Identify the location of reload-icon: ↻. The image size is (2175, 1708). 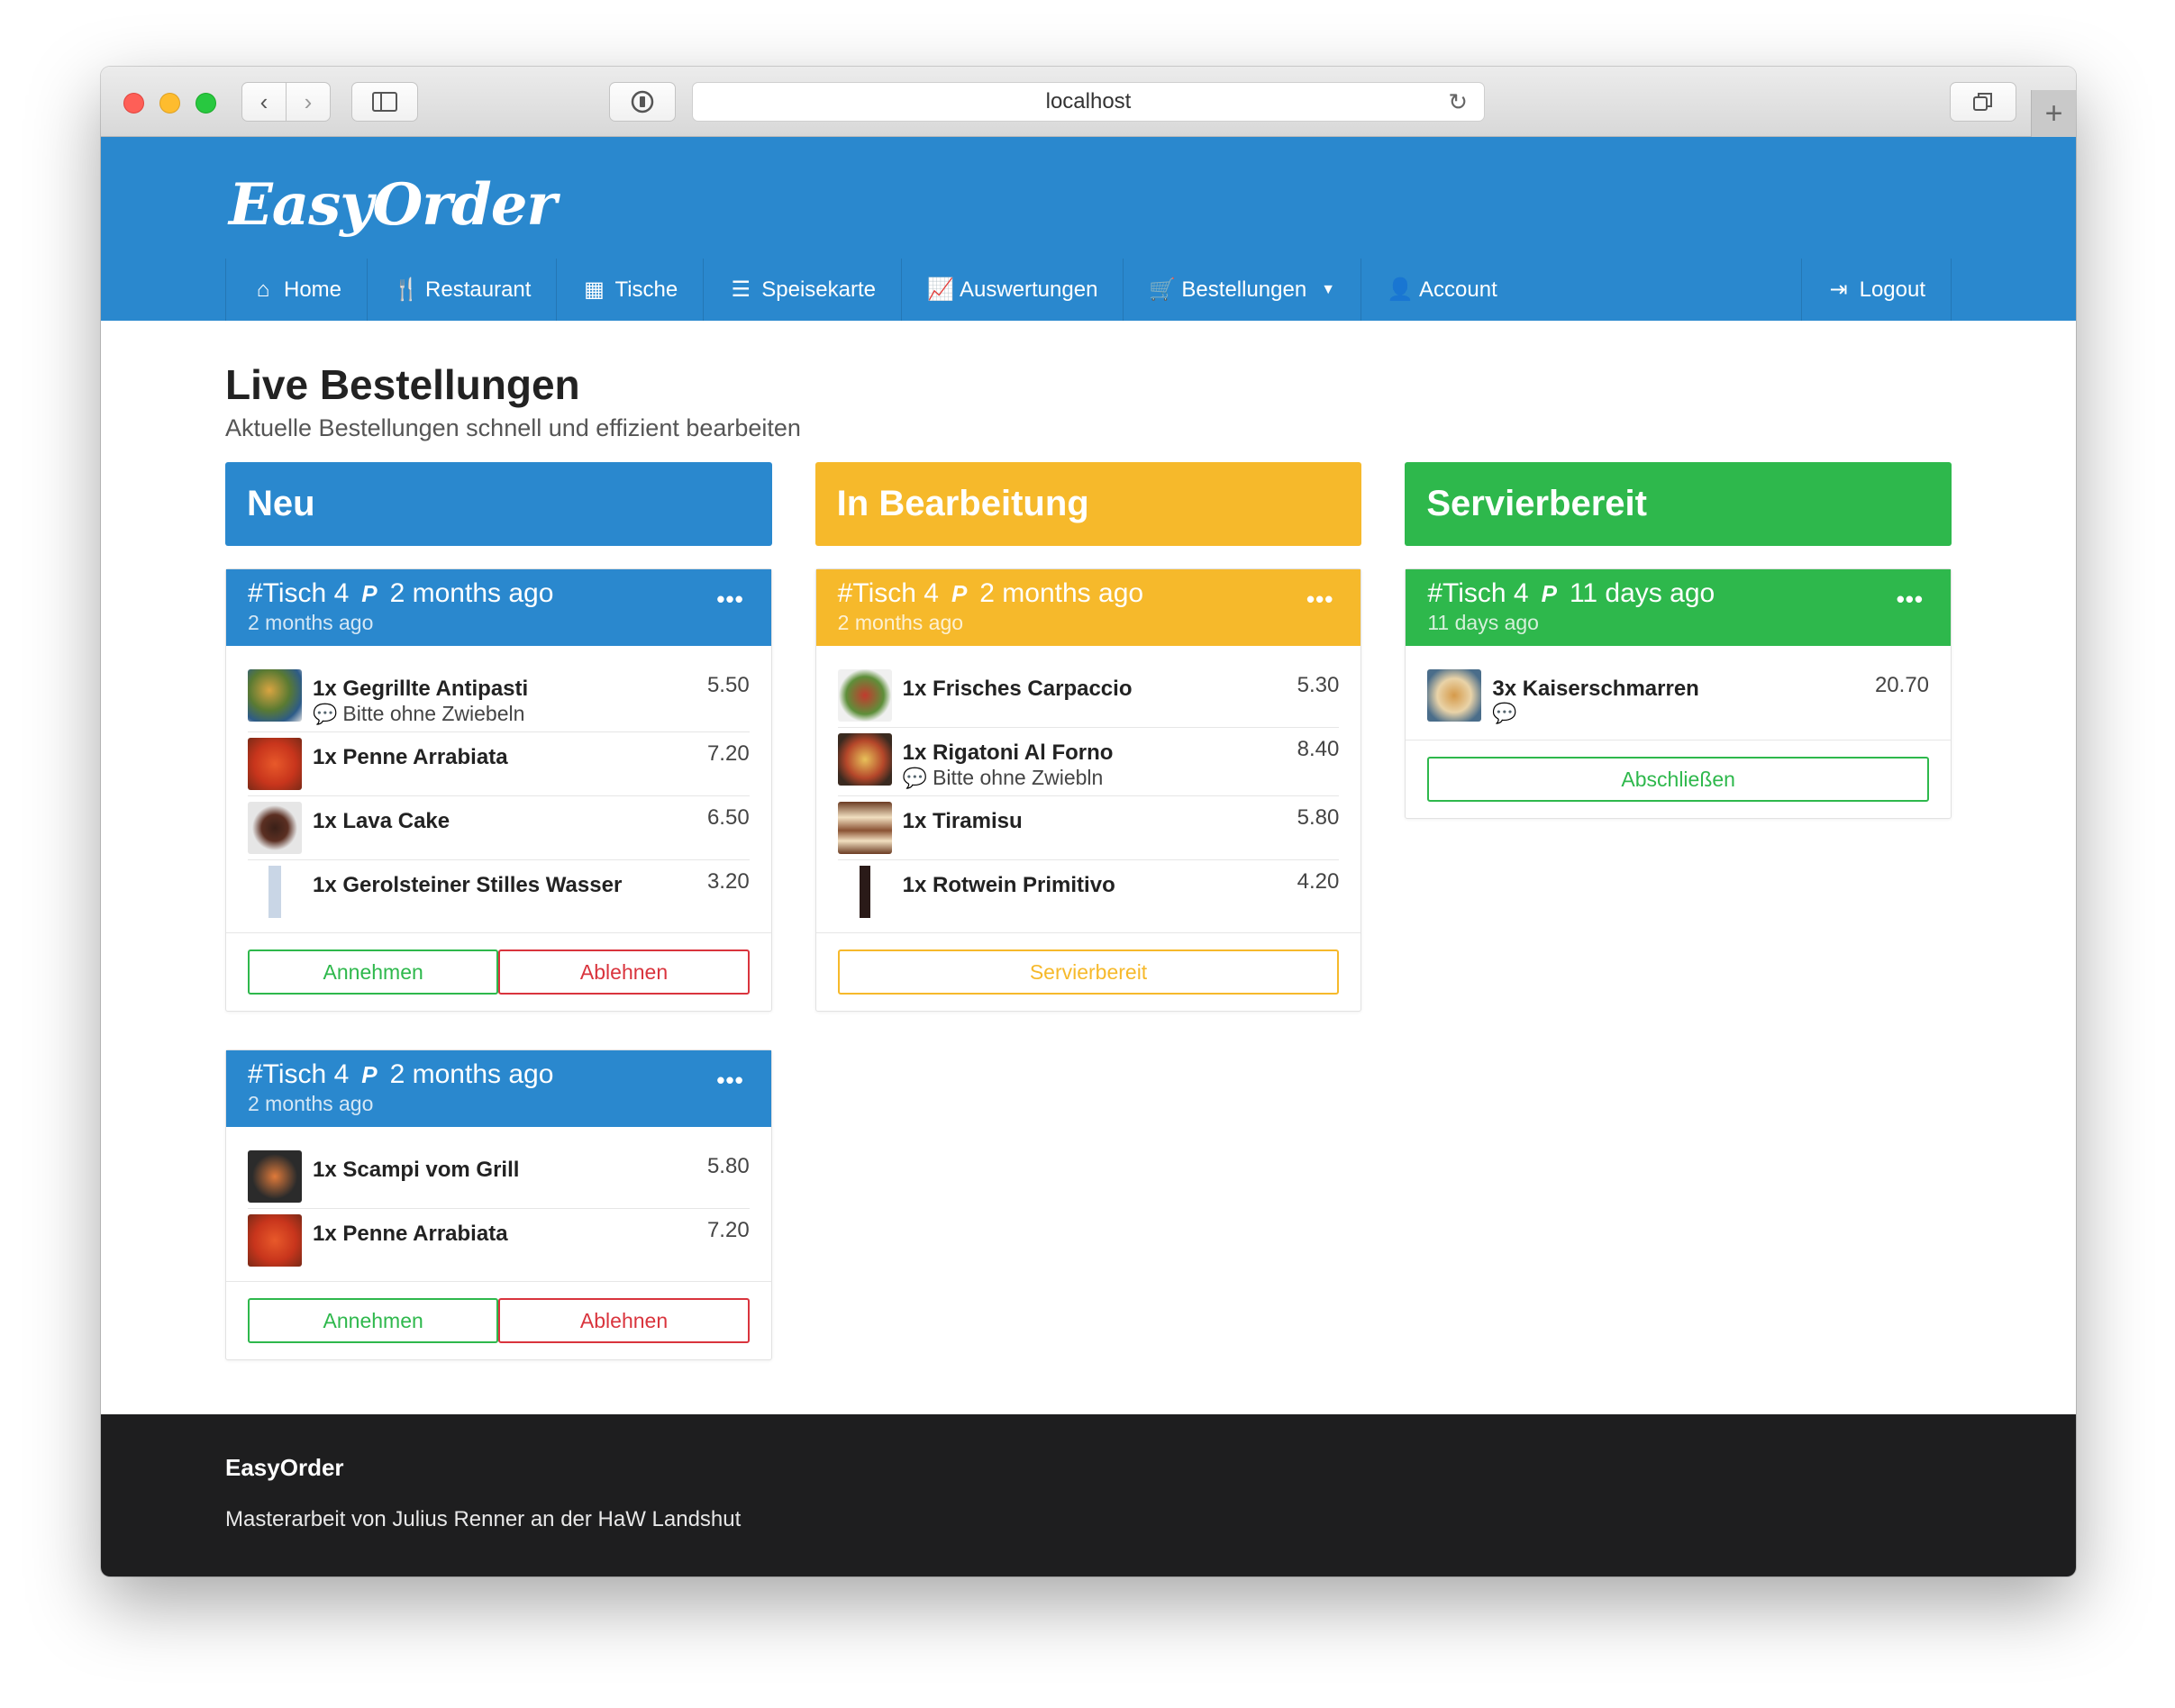
(1458, 102).